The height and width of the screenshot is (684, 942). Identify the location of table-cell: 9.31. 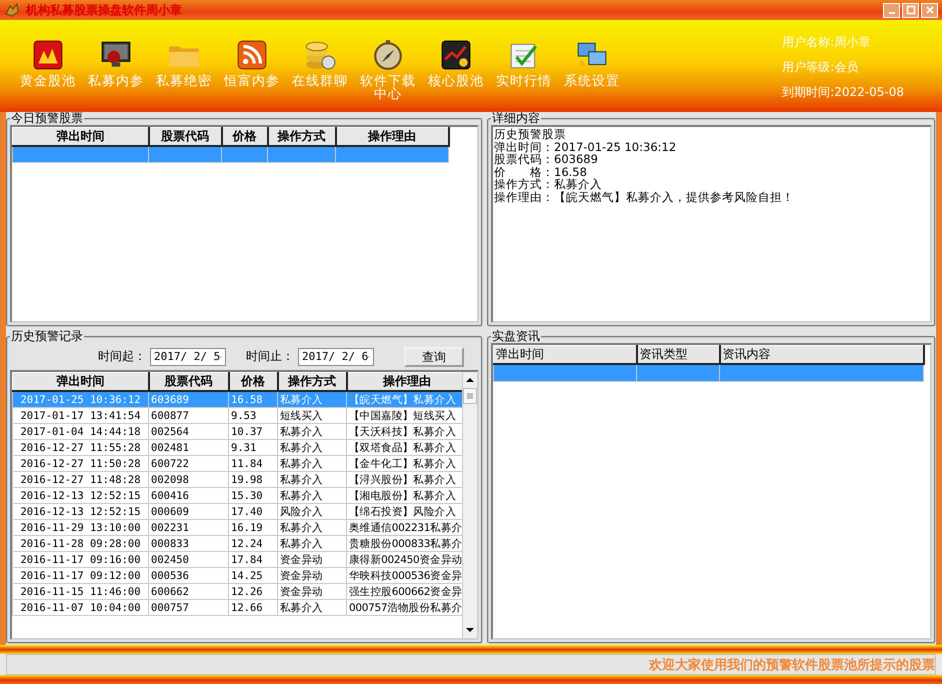
(253, 448).